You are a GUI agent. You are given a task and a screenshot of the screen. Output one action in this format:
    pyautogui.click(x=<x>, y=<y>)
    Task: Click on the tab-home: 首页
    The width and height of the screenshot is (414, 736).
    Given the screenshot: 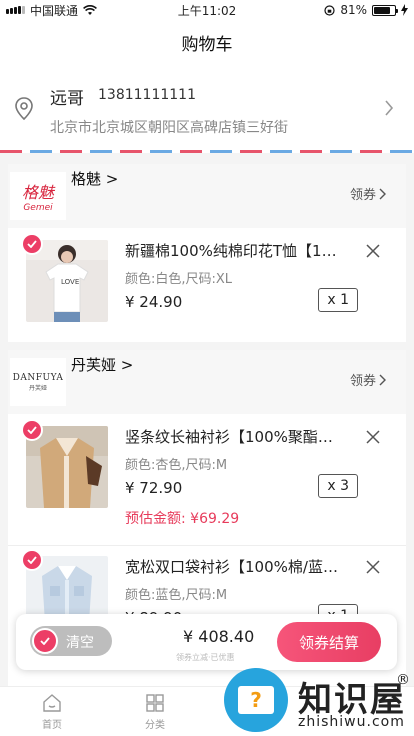 What is the action you would take?
    pyautogui.click(x=52, y=712)
    